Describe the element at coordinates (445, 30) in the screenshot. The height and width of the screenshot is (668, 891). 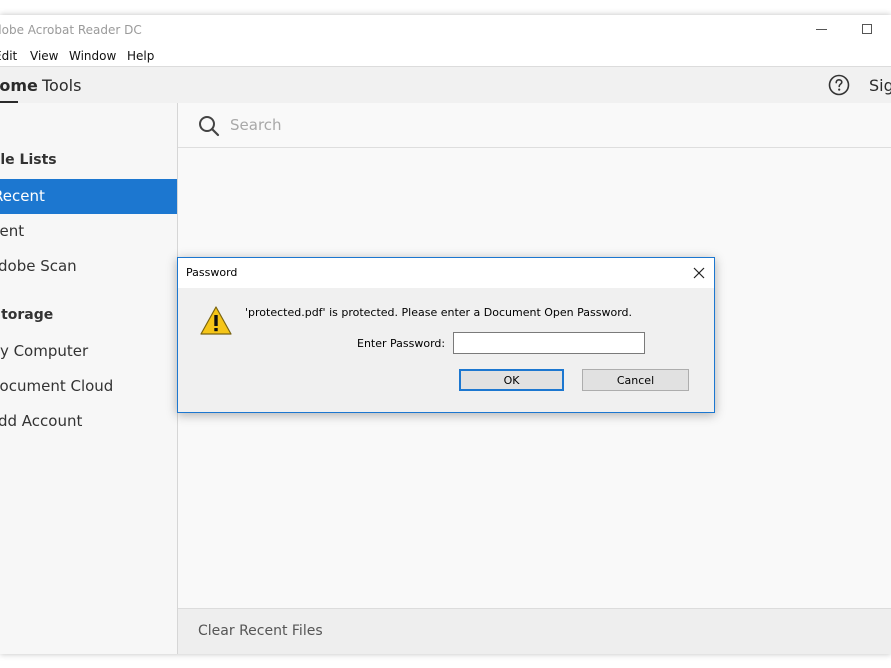
I see `title-bar: Adobe Acrobat Reader DC` at that location.